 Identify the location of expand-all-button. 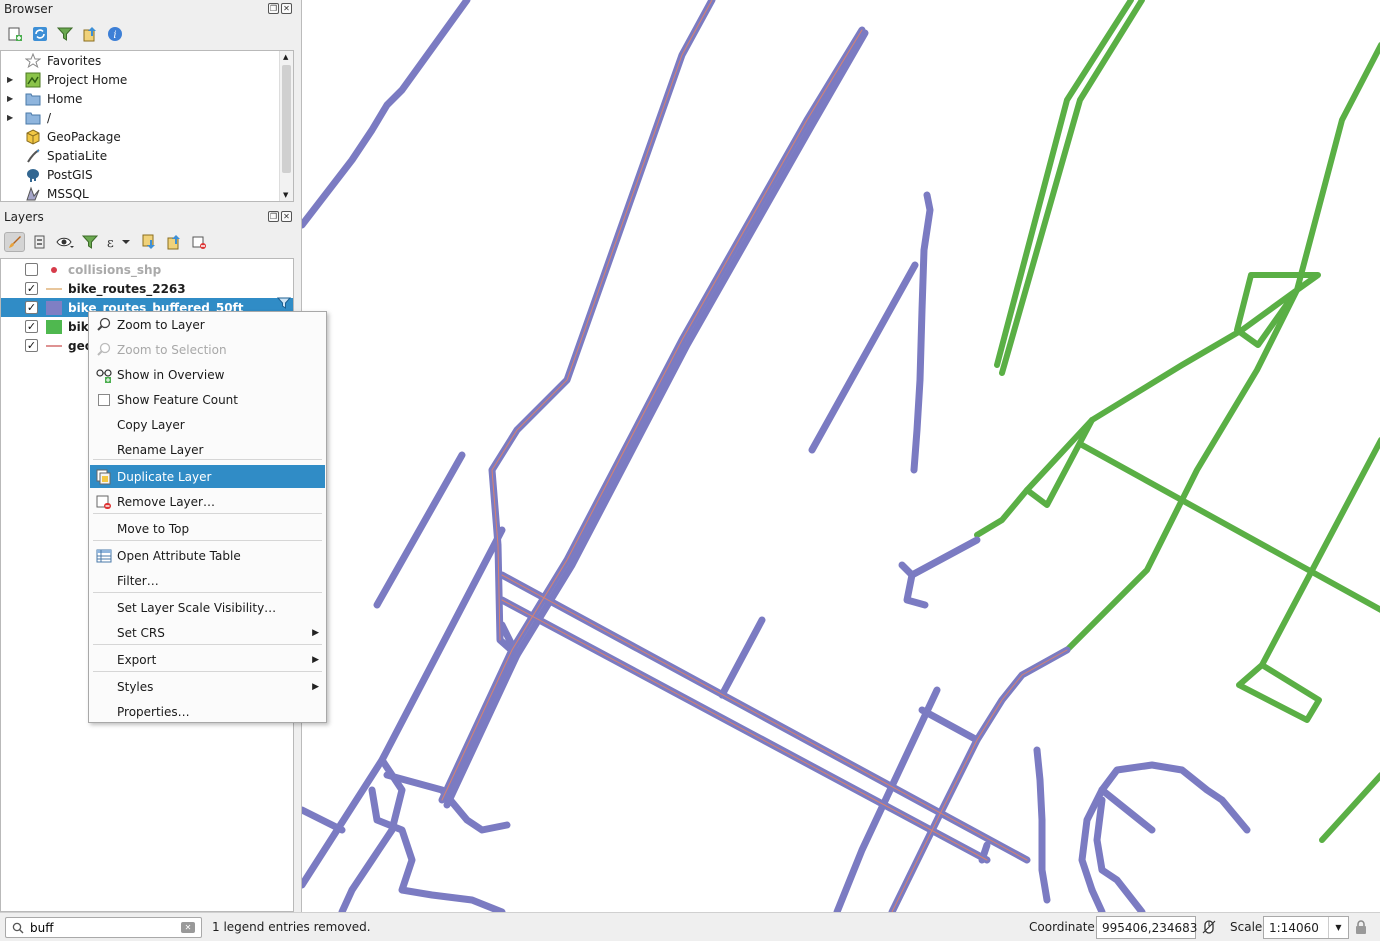
(148, 242).